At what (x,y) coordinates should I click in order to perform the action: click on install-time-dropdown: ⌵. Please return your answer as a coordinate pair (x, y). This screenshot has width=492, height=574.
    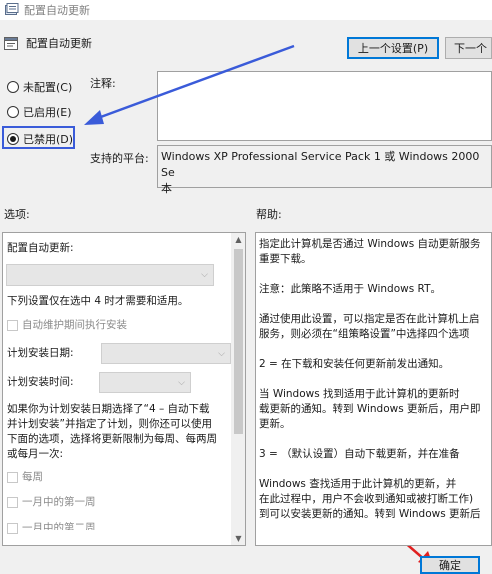
    Looking at the image, I should click on (145, 382).